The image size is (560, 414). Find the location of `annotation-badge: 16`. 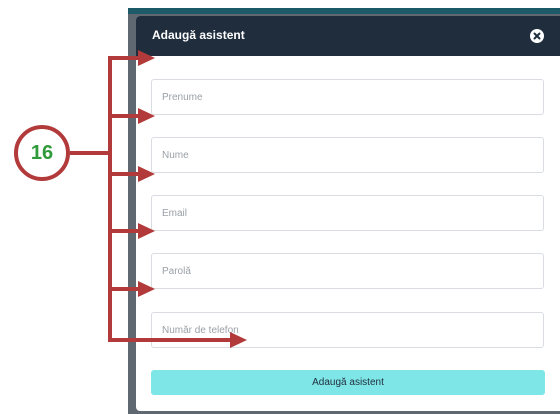

annotation-badge: 16 is located at coordinates (42, 153).